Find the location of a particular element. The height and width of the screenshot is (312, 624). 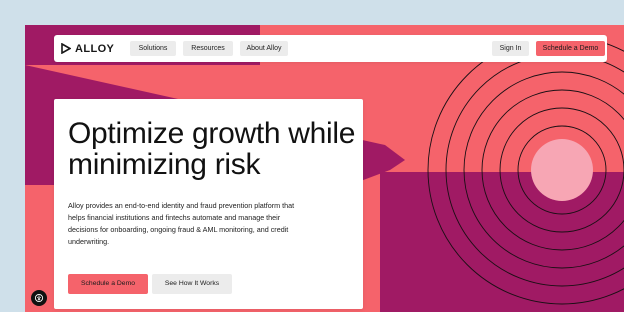

sign-in-button: Sign In is located at coordinates (510, 48).